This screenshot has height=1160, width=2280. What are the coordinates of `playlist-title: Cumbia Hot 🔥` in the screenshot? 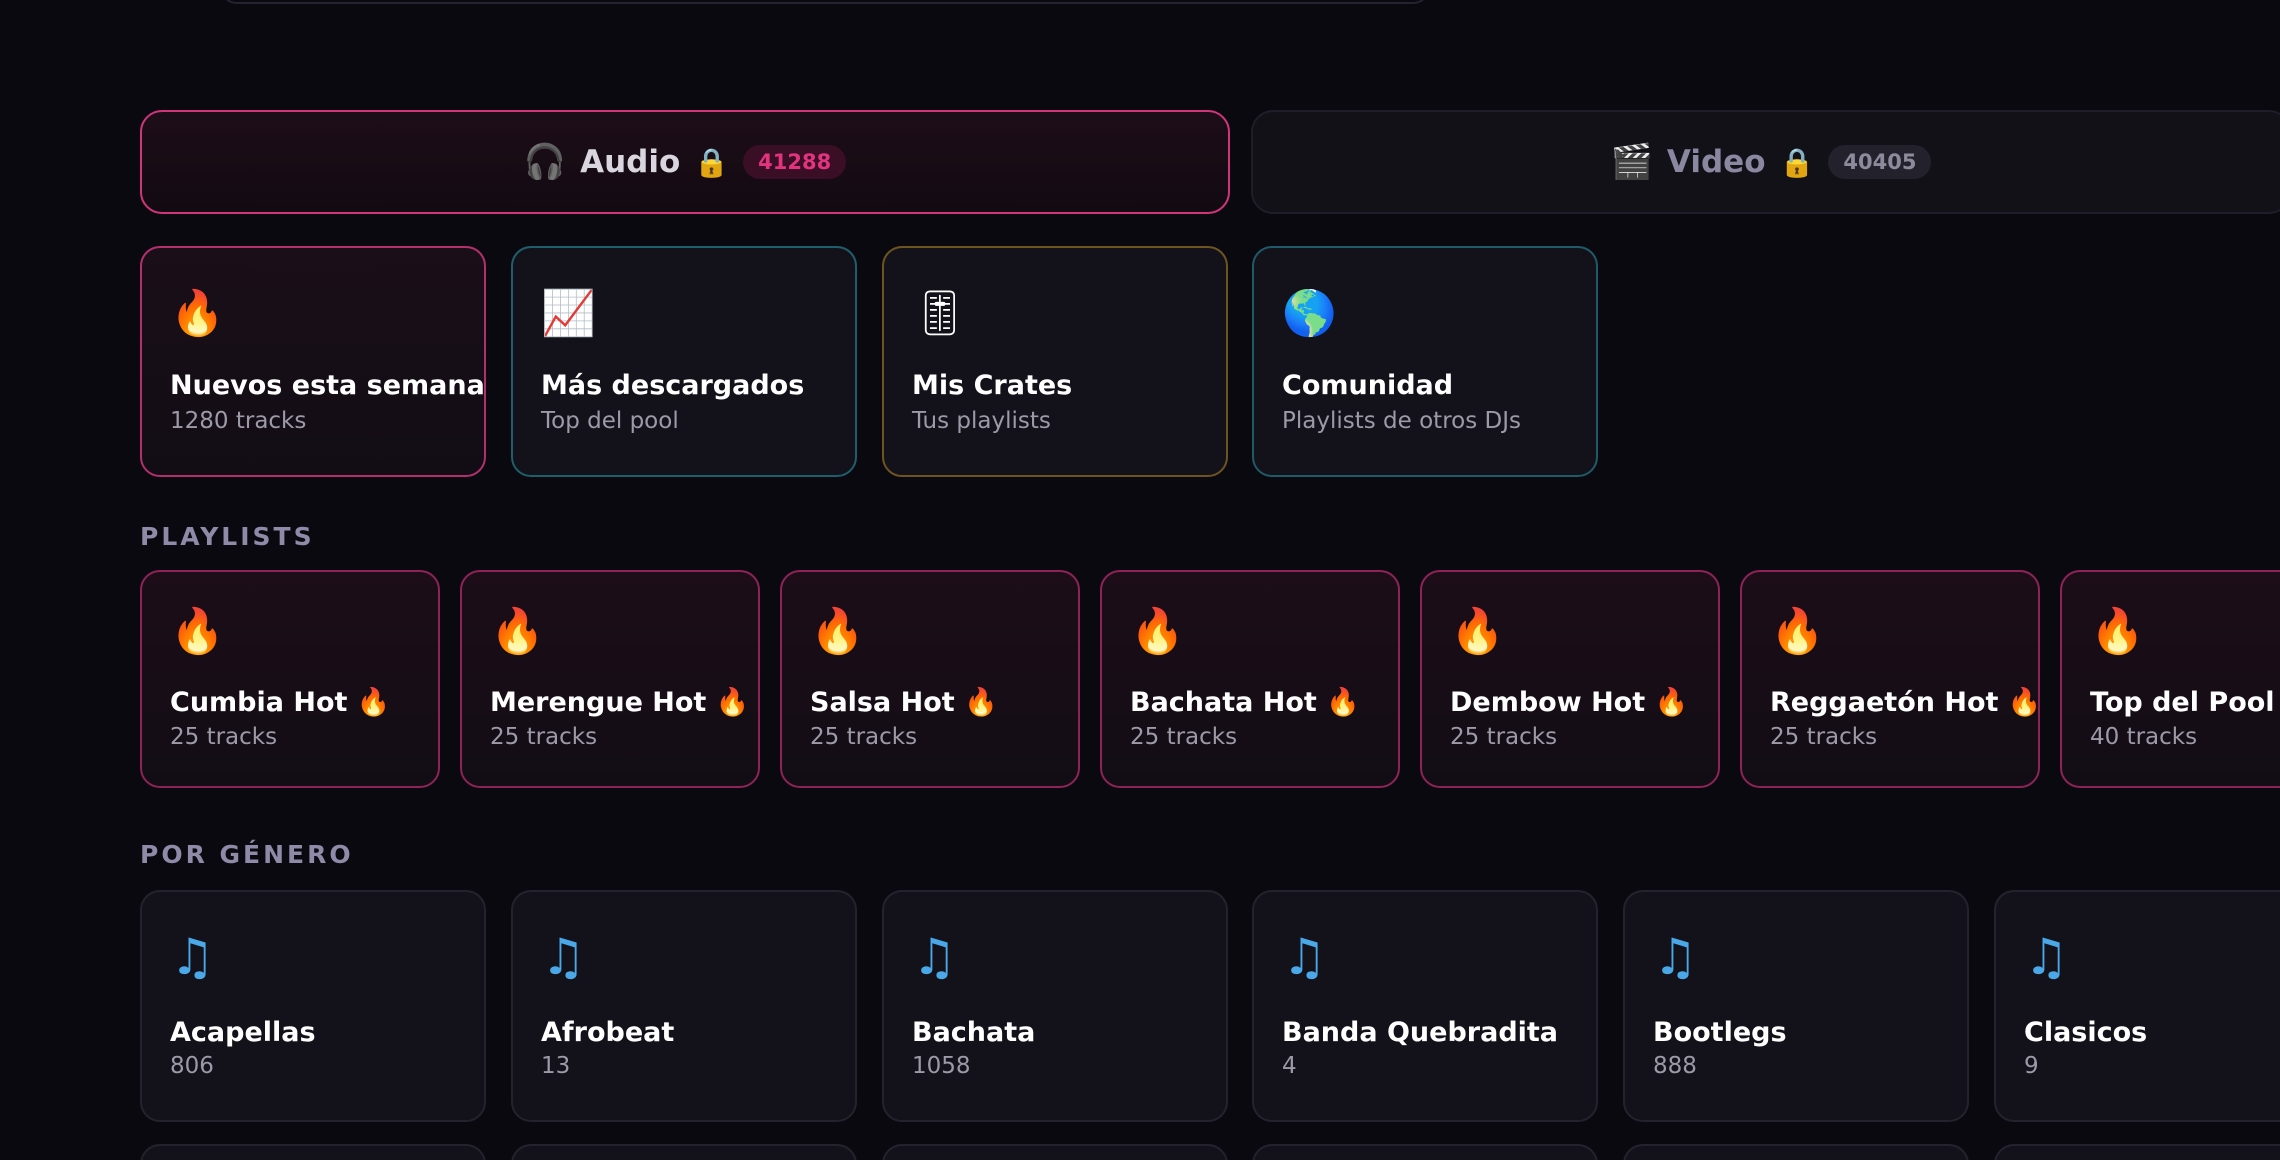 It's located at (280, 702).